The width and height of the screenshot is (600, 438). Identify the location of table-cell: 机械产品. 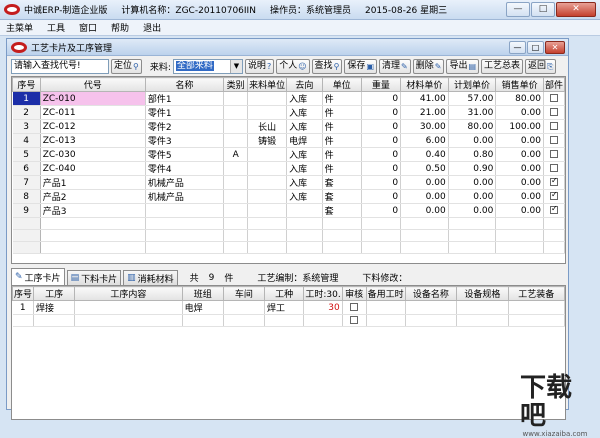
(185, 196).